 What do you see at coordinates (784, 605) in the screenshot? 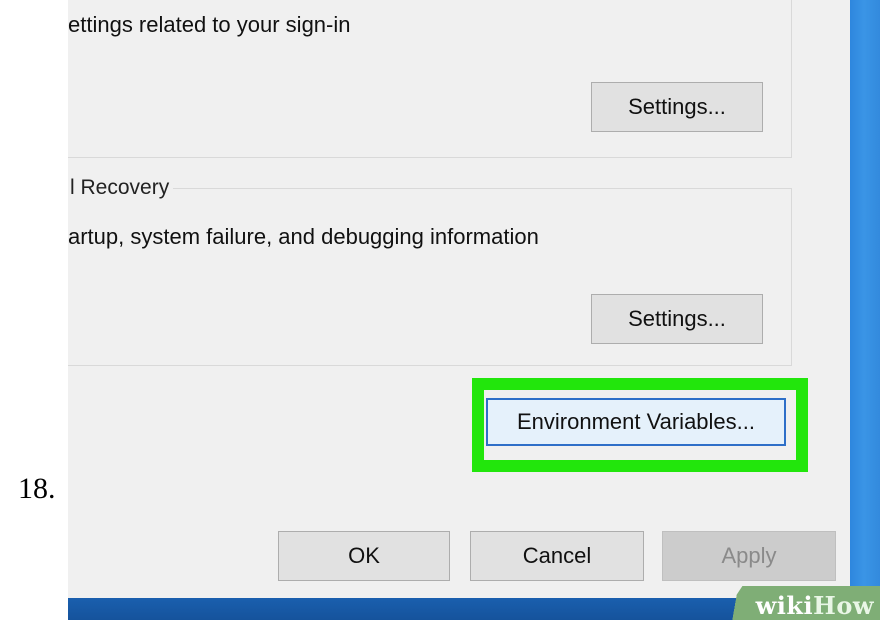
I see `watermark-wiki: wiki` at bounding box center [784, 605].